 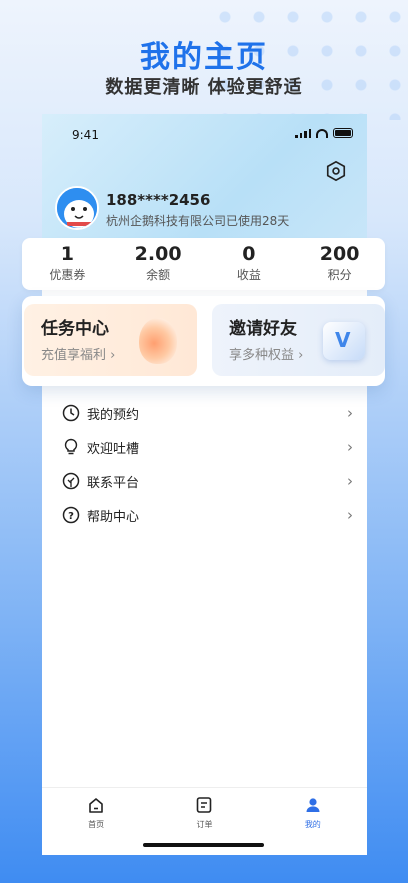 What do you see at coordinates (203, 845) in the screenshot?
I see `home-indicator` at bounding box center [203, 845].